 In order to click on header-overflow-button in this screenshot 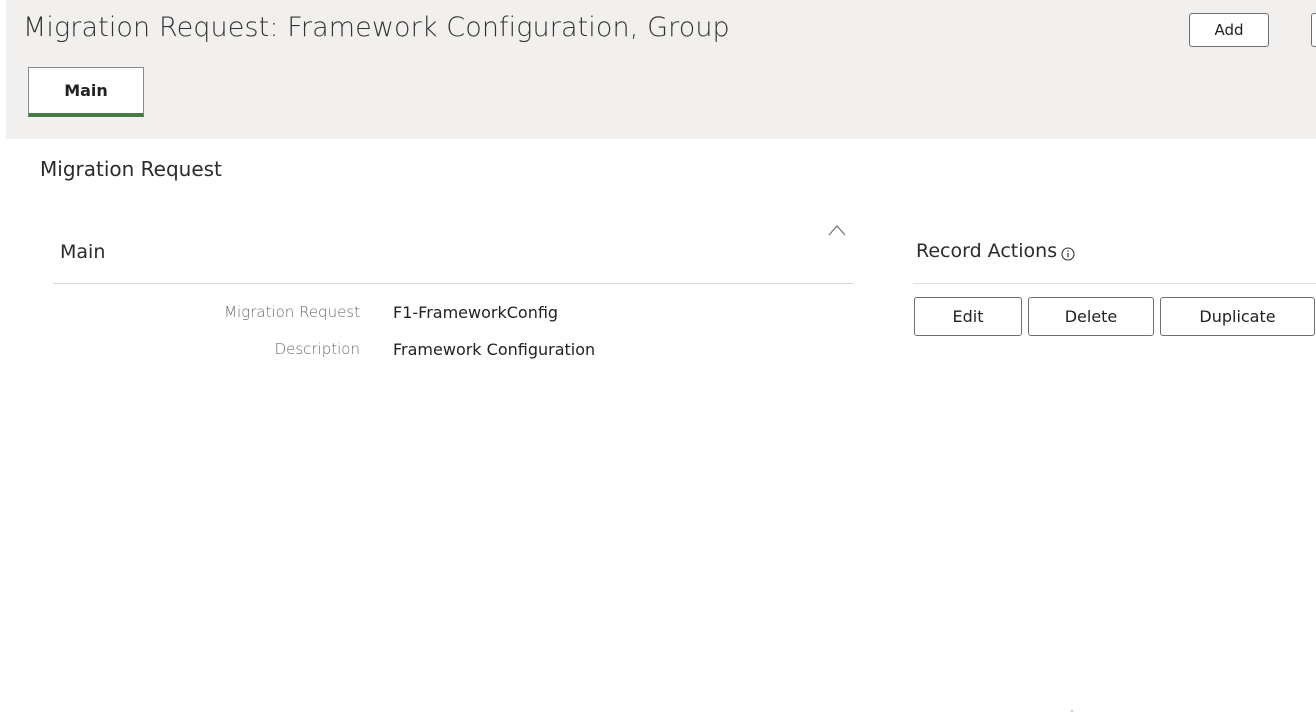, I will do `click(1313, 30)`.